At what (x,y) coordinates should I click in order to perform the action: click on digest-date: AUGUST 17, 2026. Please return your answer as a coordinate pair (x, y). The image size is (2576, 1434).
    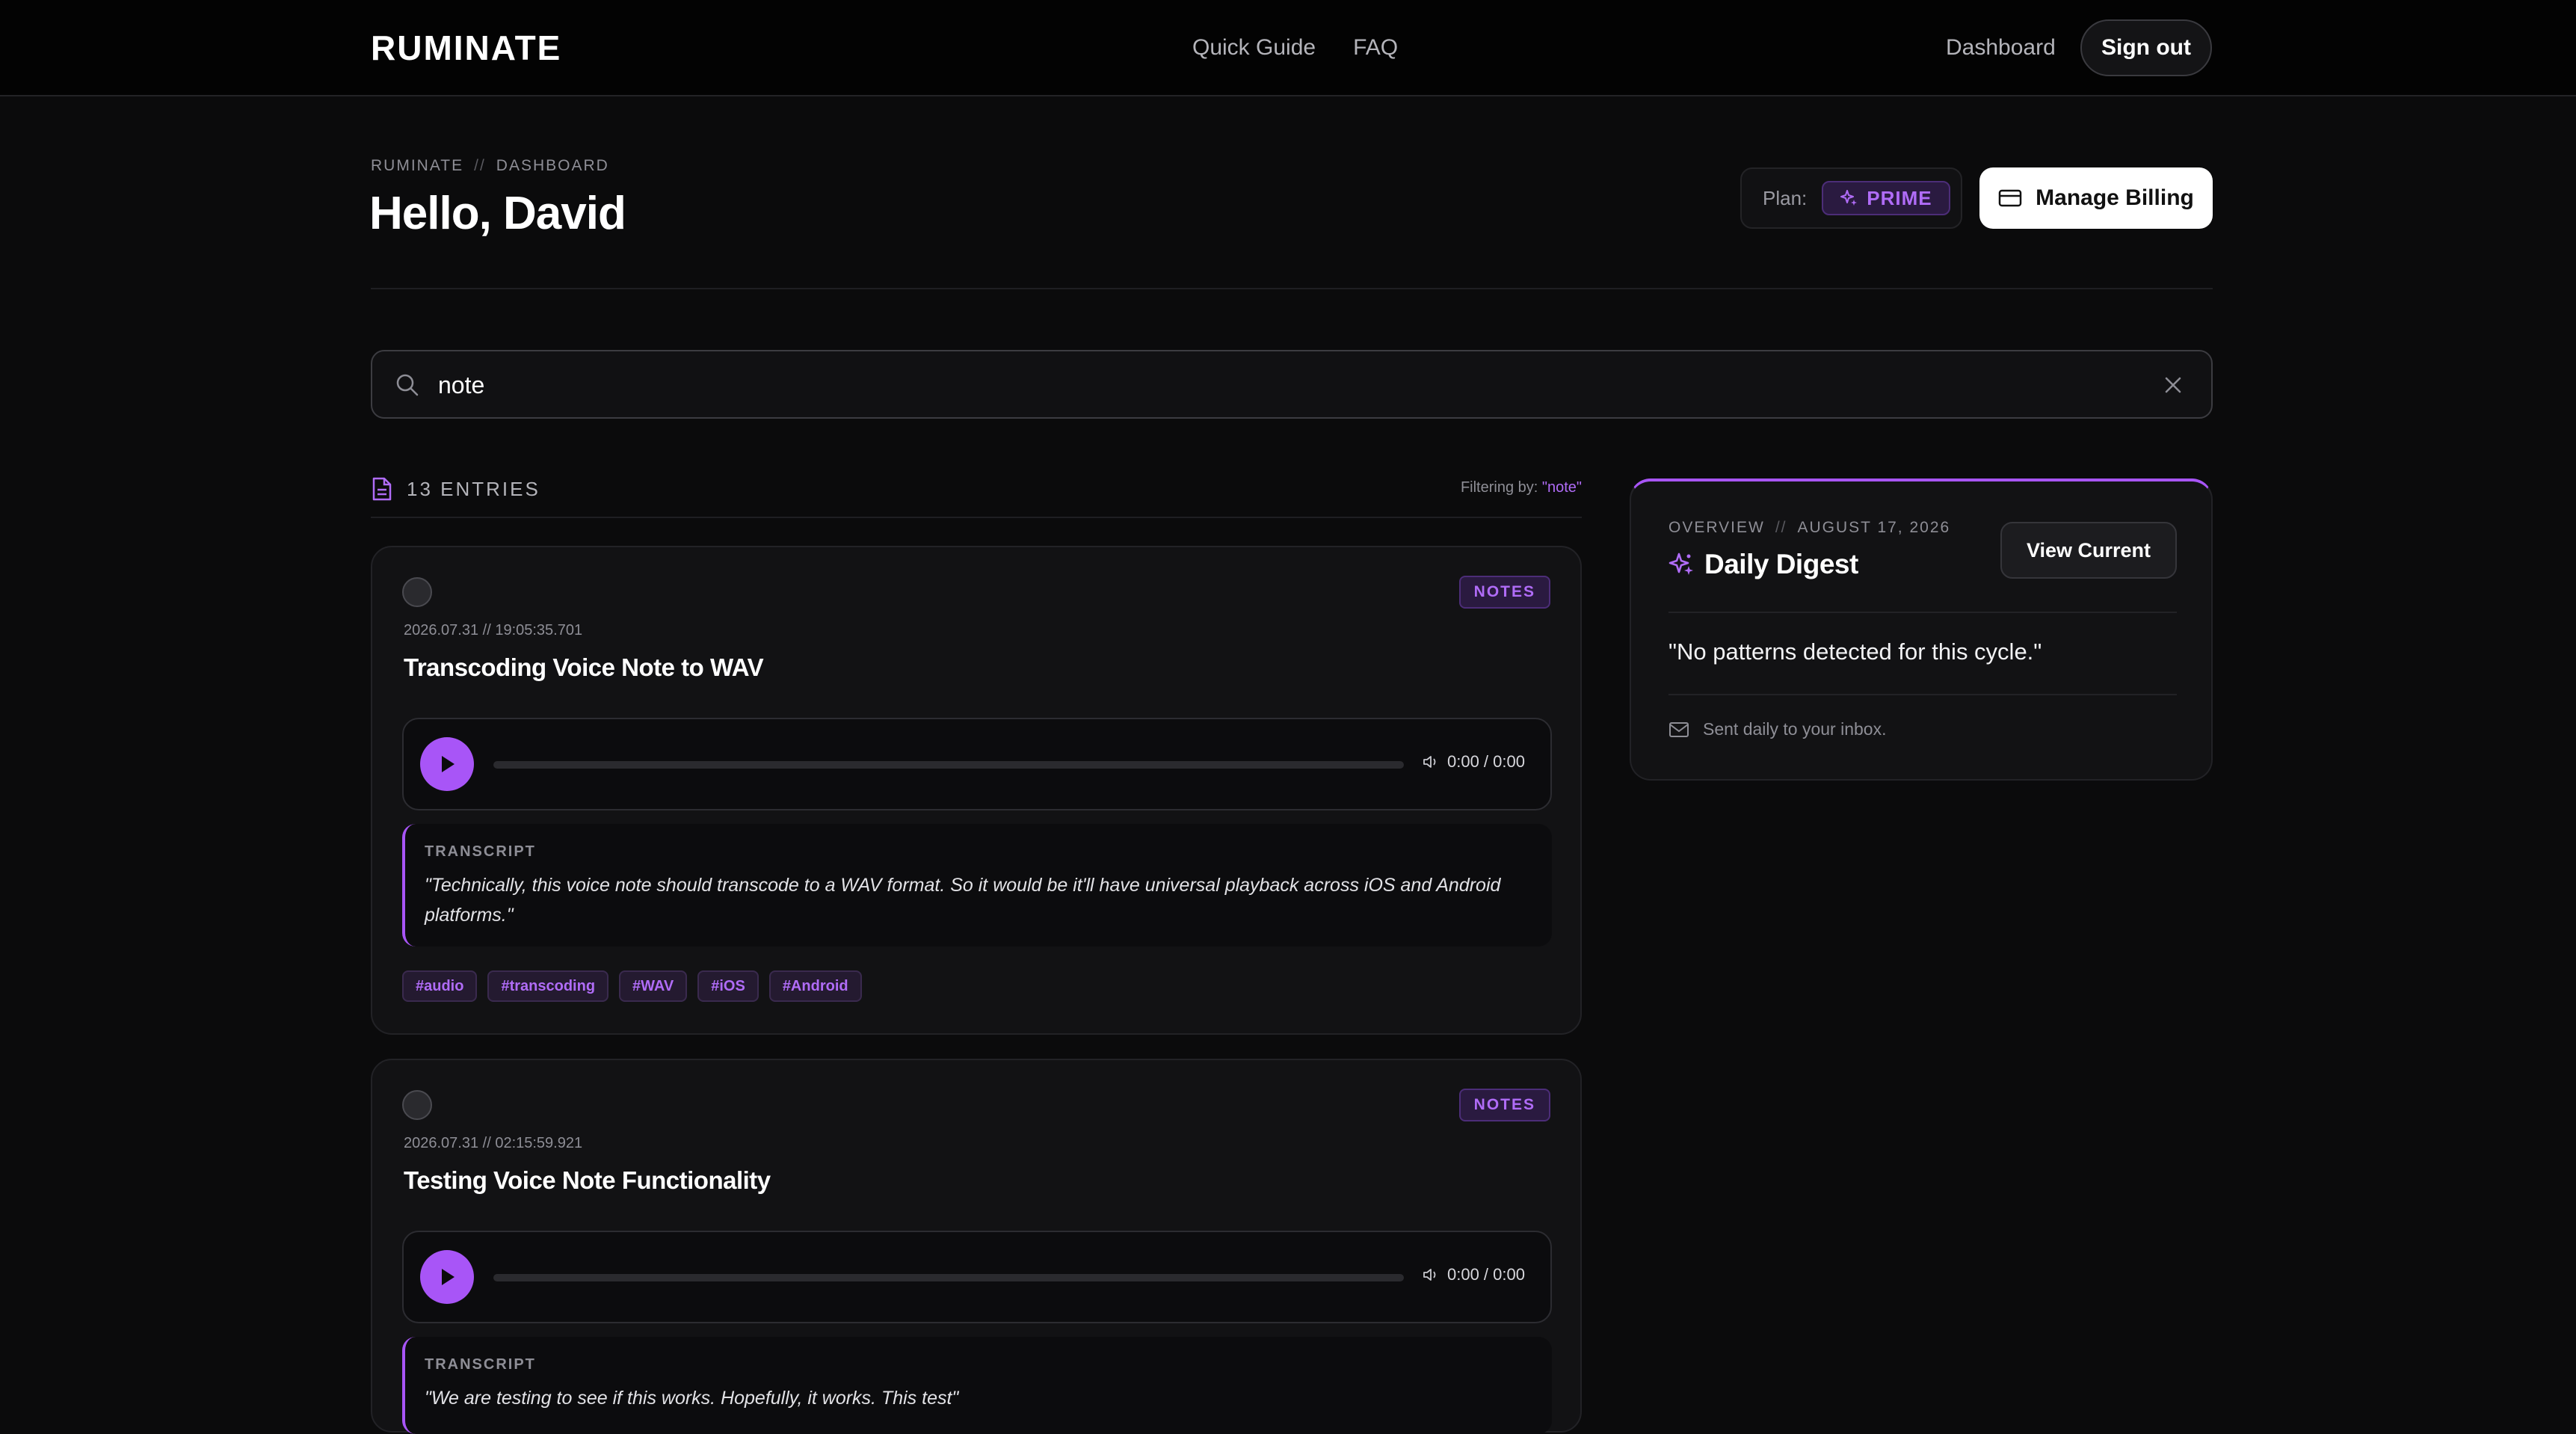
    Looking at the image, I should click on (1874, 528).